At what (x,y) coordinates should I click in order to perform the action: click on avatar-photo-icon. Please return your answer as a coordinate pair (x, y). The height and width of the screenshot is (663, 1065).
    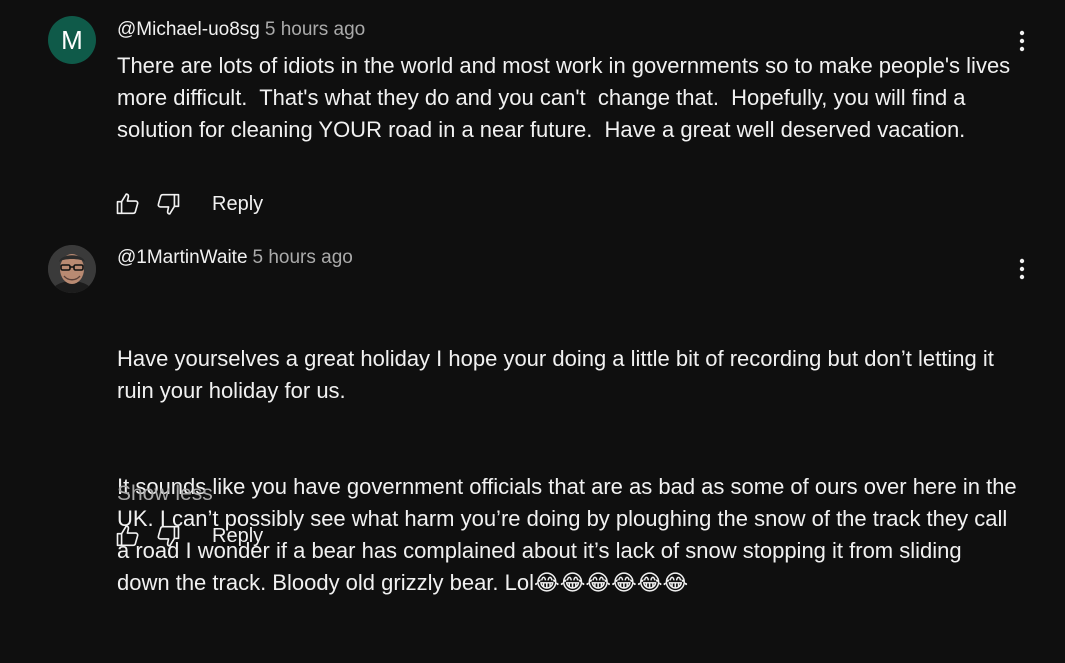
    Looking at the image, I should click on (72, 269).